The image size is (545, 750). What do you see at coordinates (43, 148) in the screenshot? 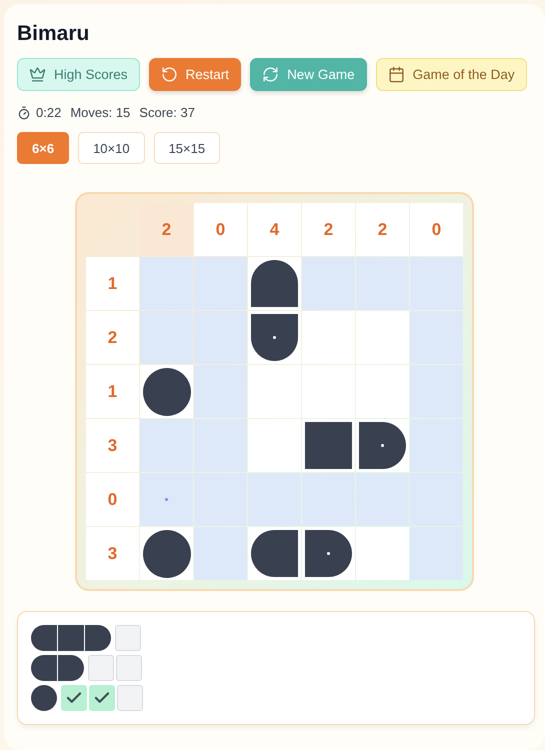
I see `grid-size-button: 6×6` at bounding box center [43, 148].